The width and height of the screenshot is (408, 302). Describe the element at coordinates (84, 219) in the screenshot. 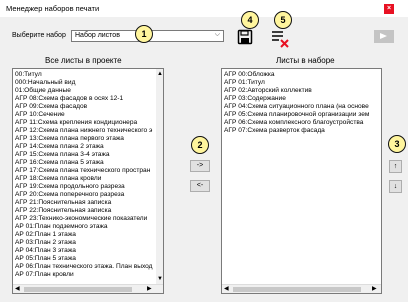

I see `list-item: АГР 23:Технико-экономические показатели` at that location.